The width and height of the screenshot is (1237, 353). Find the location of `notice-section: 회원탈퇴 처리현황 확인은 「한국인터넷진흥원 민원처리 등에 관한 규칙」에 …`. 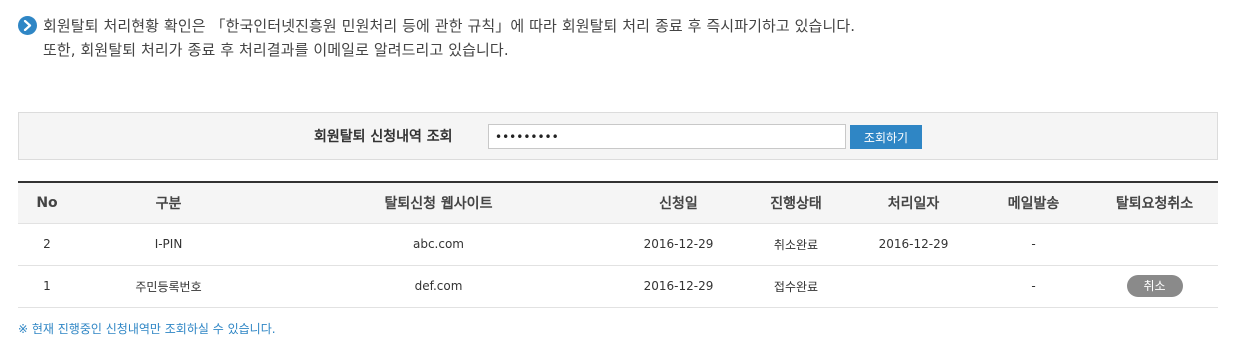

notice-section: 회원탈퇴 처리현황 확인은 「한국인터넷진흥원 민원처리 등에 관한 규칙」에 … is located at coordinates (618, 37).